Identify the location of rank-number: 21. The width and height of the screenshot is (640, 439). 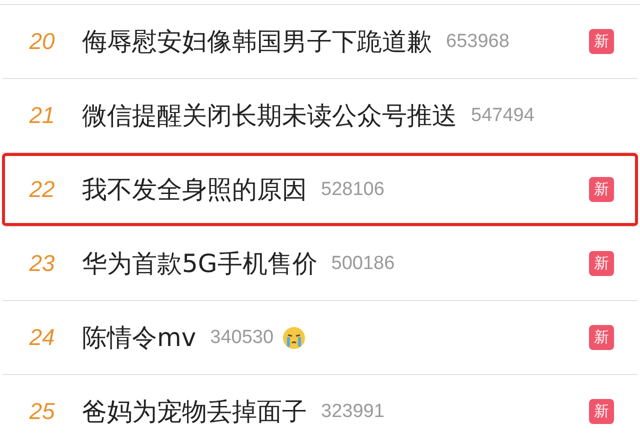
(42, 115).